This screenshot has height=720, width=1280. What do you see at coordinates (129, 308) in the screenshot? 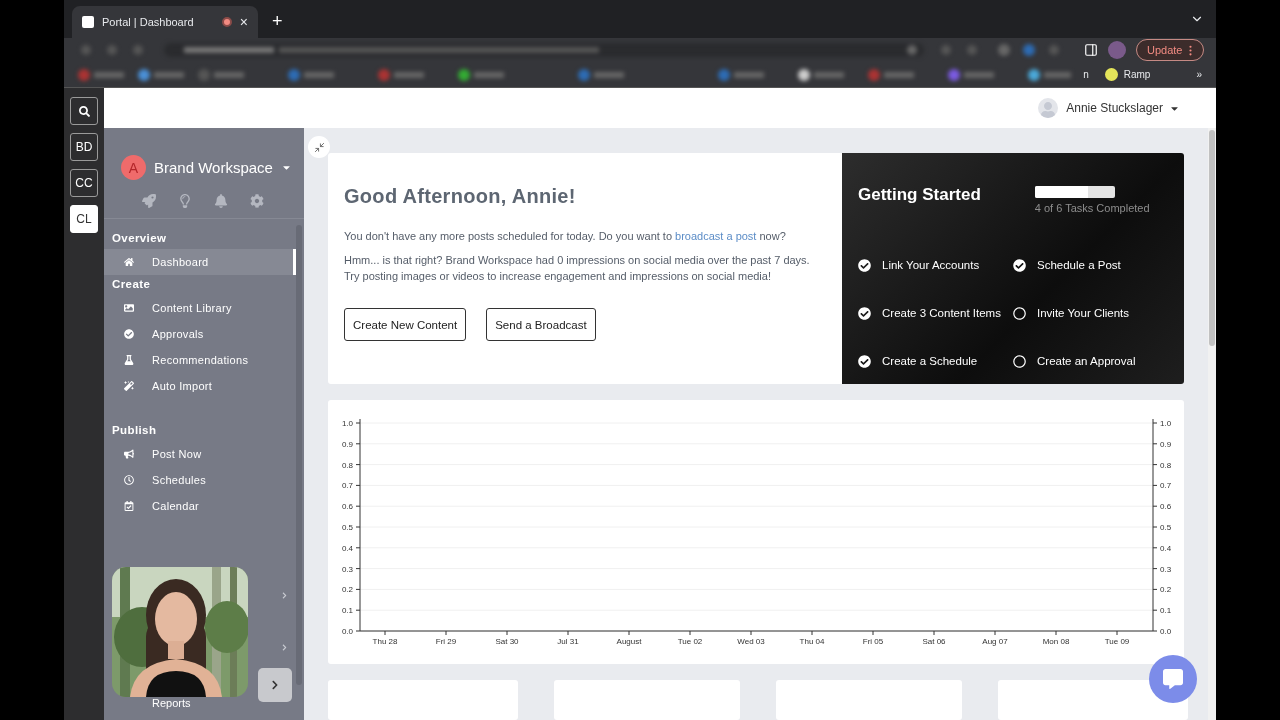
I see `image-icon` at bounding box center [129, 308].